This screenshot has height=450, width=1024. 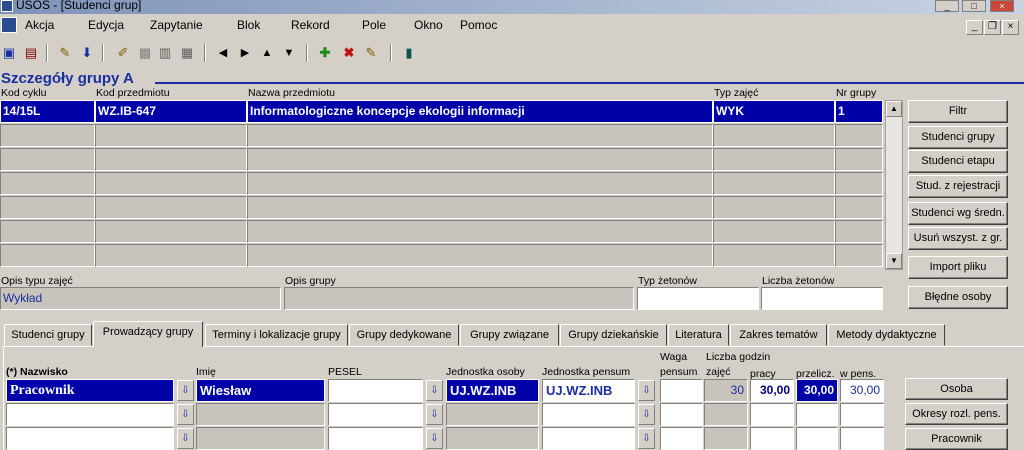 What do you see at coordinates (145, 53) in the screenshot?
I see `execute-query-icon: ▩` at bounding box center [145, 53].